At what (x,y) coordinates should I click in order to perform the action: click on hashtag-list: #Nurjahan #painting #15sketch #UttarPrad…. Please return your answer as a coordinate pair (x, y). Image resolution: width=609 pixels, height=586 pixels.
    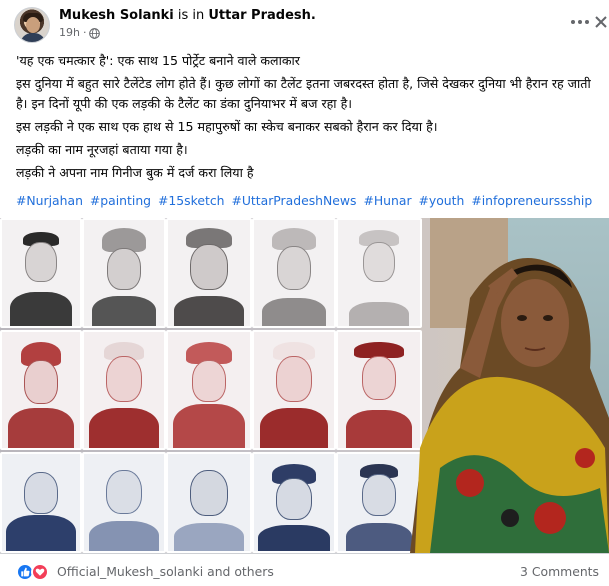
    Looking at the image, I should click on (305, 201).